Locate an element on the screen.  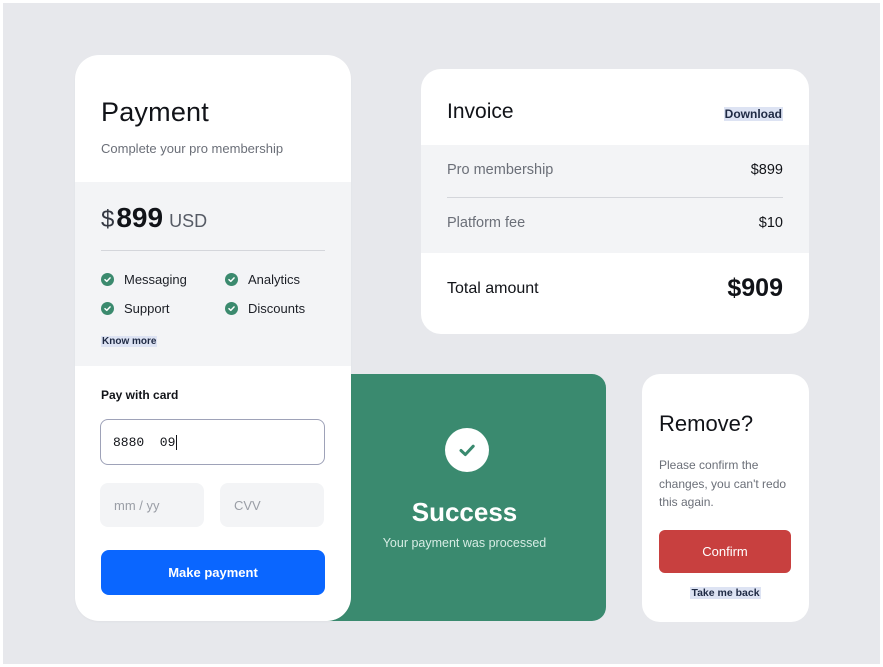
remove-title: Remove? is located at coordinates (706, 423).